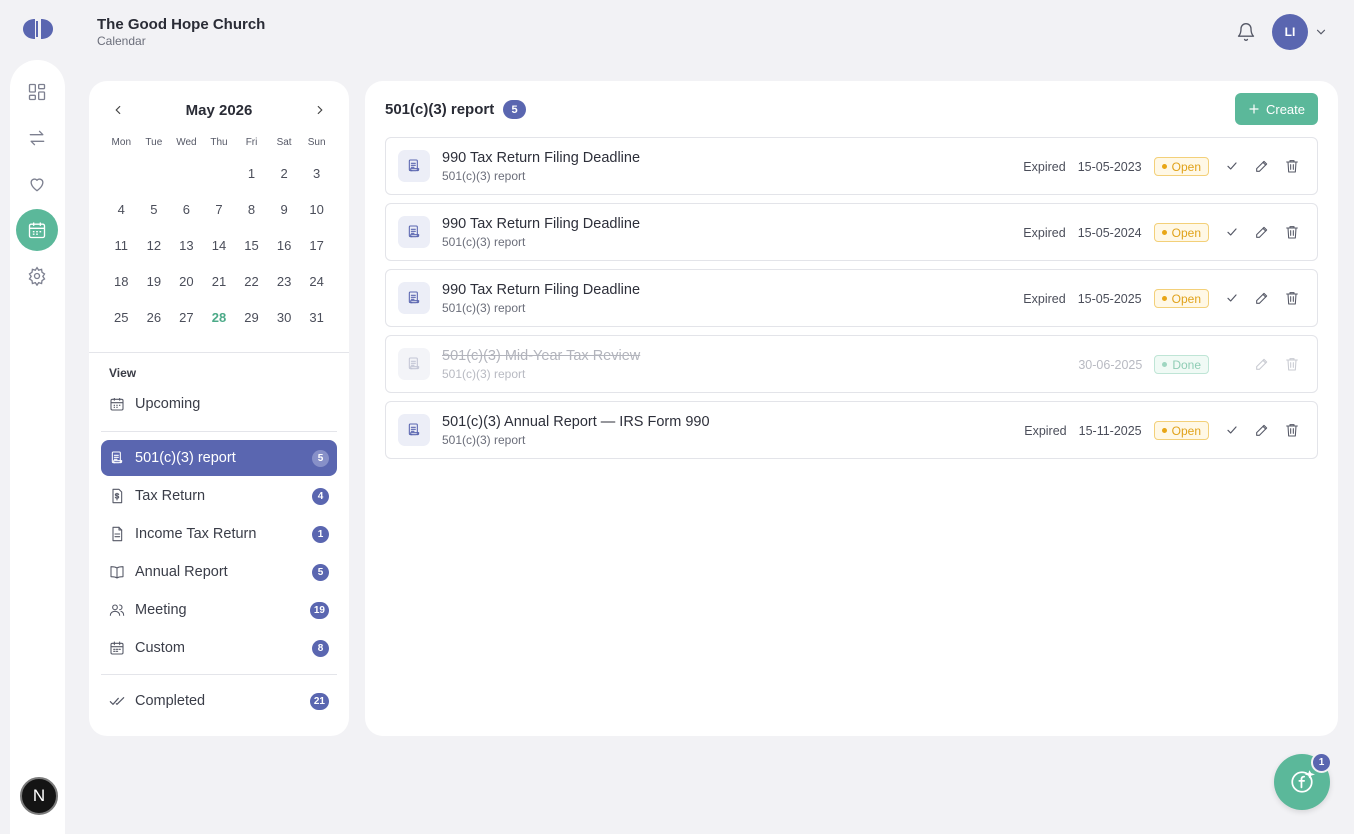 This screenshot has width=1354, height=834. What do you see at coordinates (161, 610) in the screenshot?
I see `view-category-label: Meeting` at bounding box center [161, 610].